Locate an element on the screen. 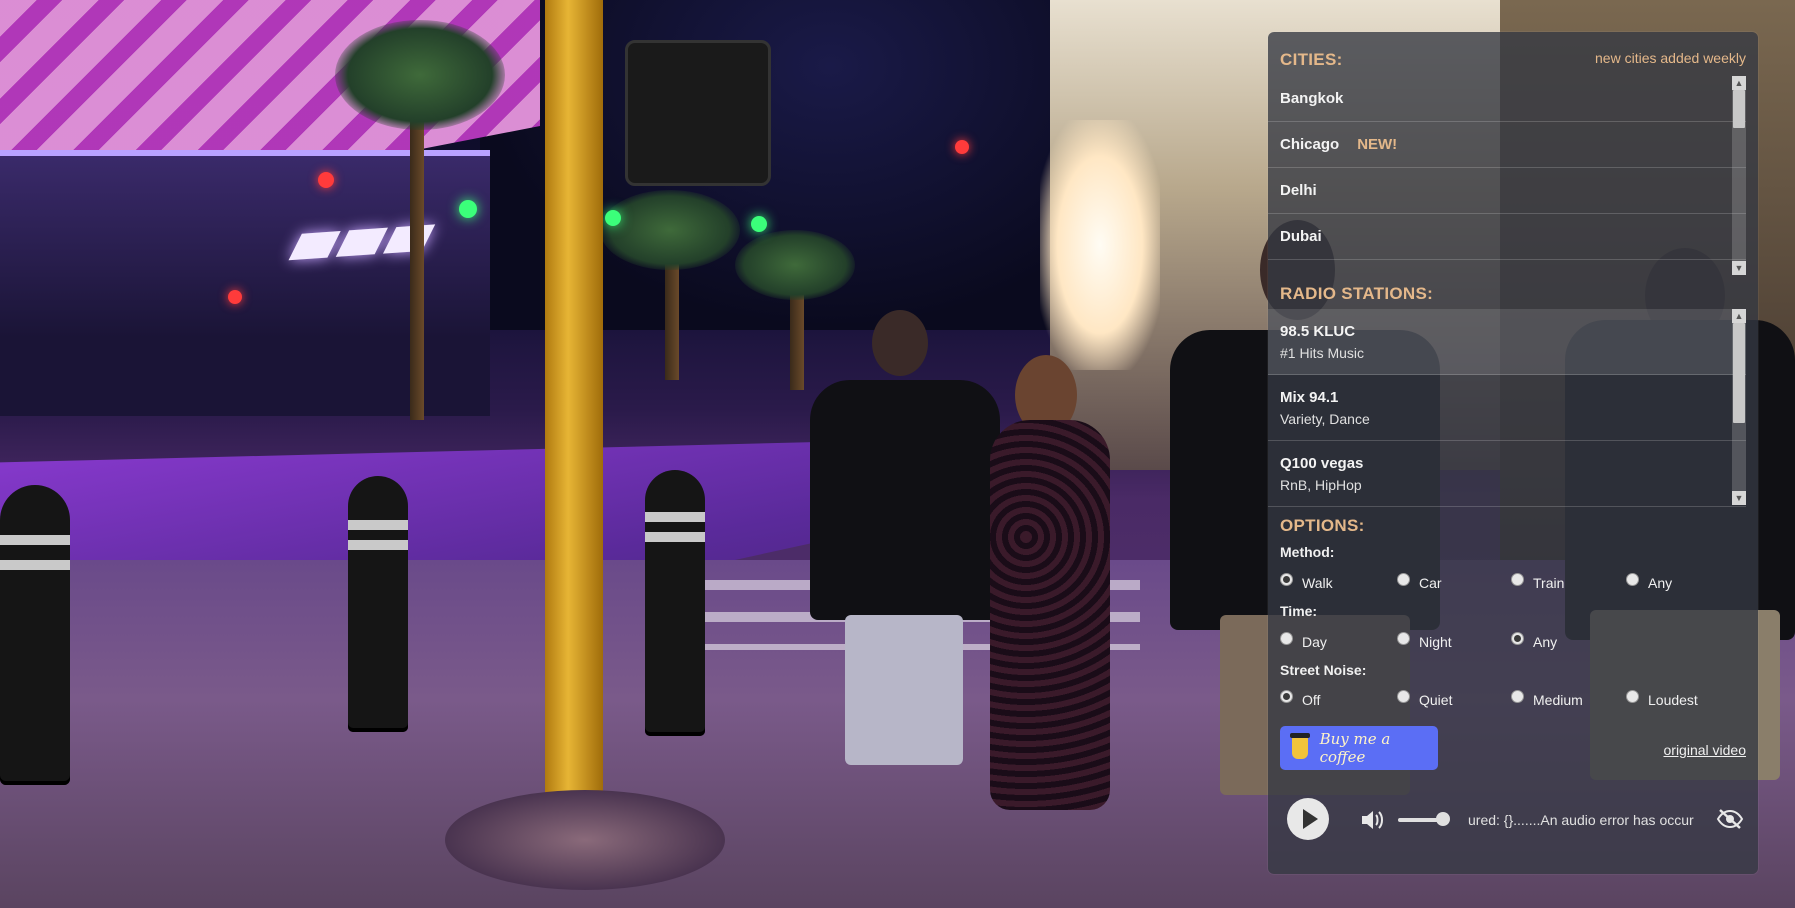 This screenshot has height=908, width=1795. city-item-delhi: Delhi is located at coordinates (1507, 191).